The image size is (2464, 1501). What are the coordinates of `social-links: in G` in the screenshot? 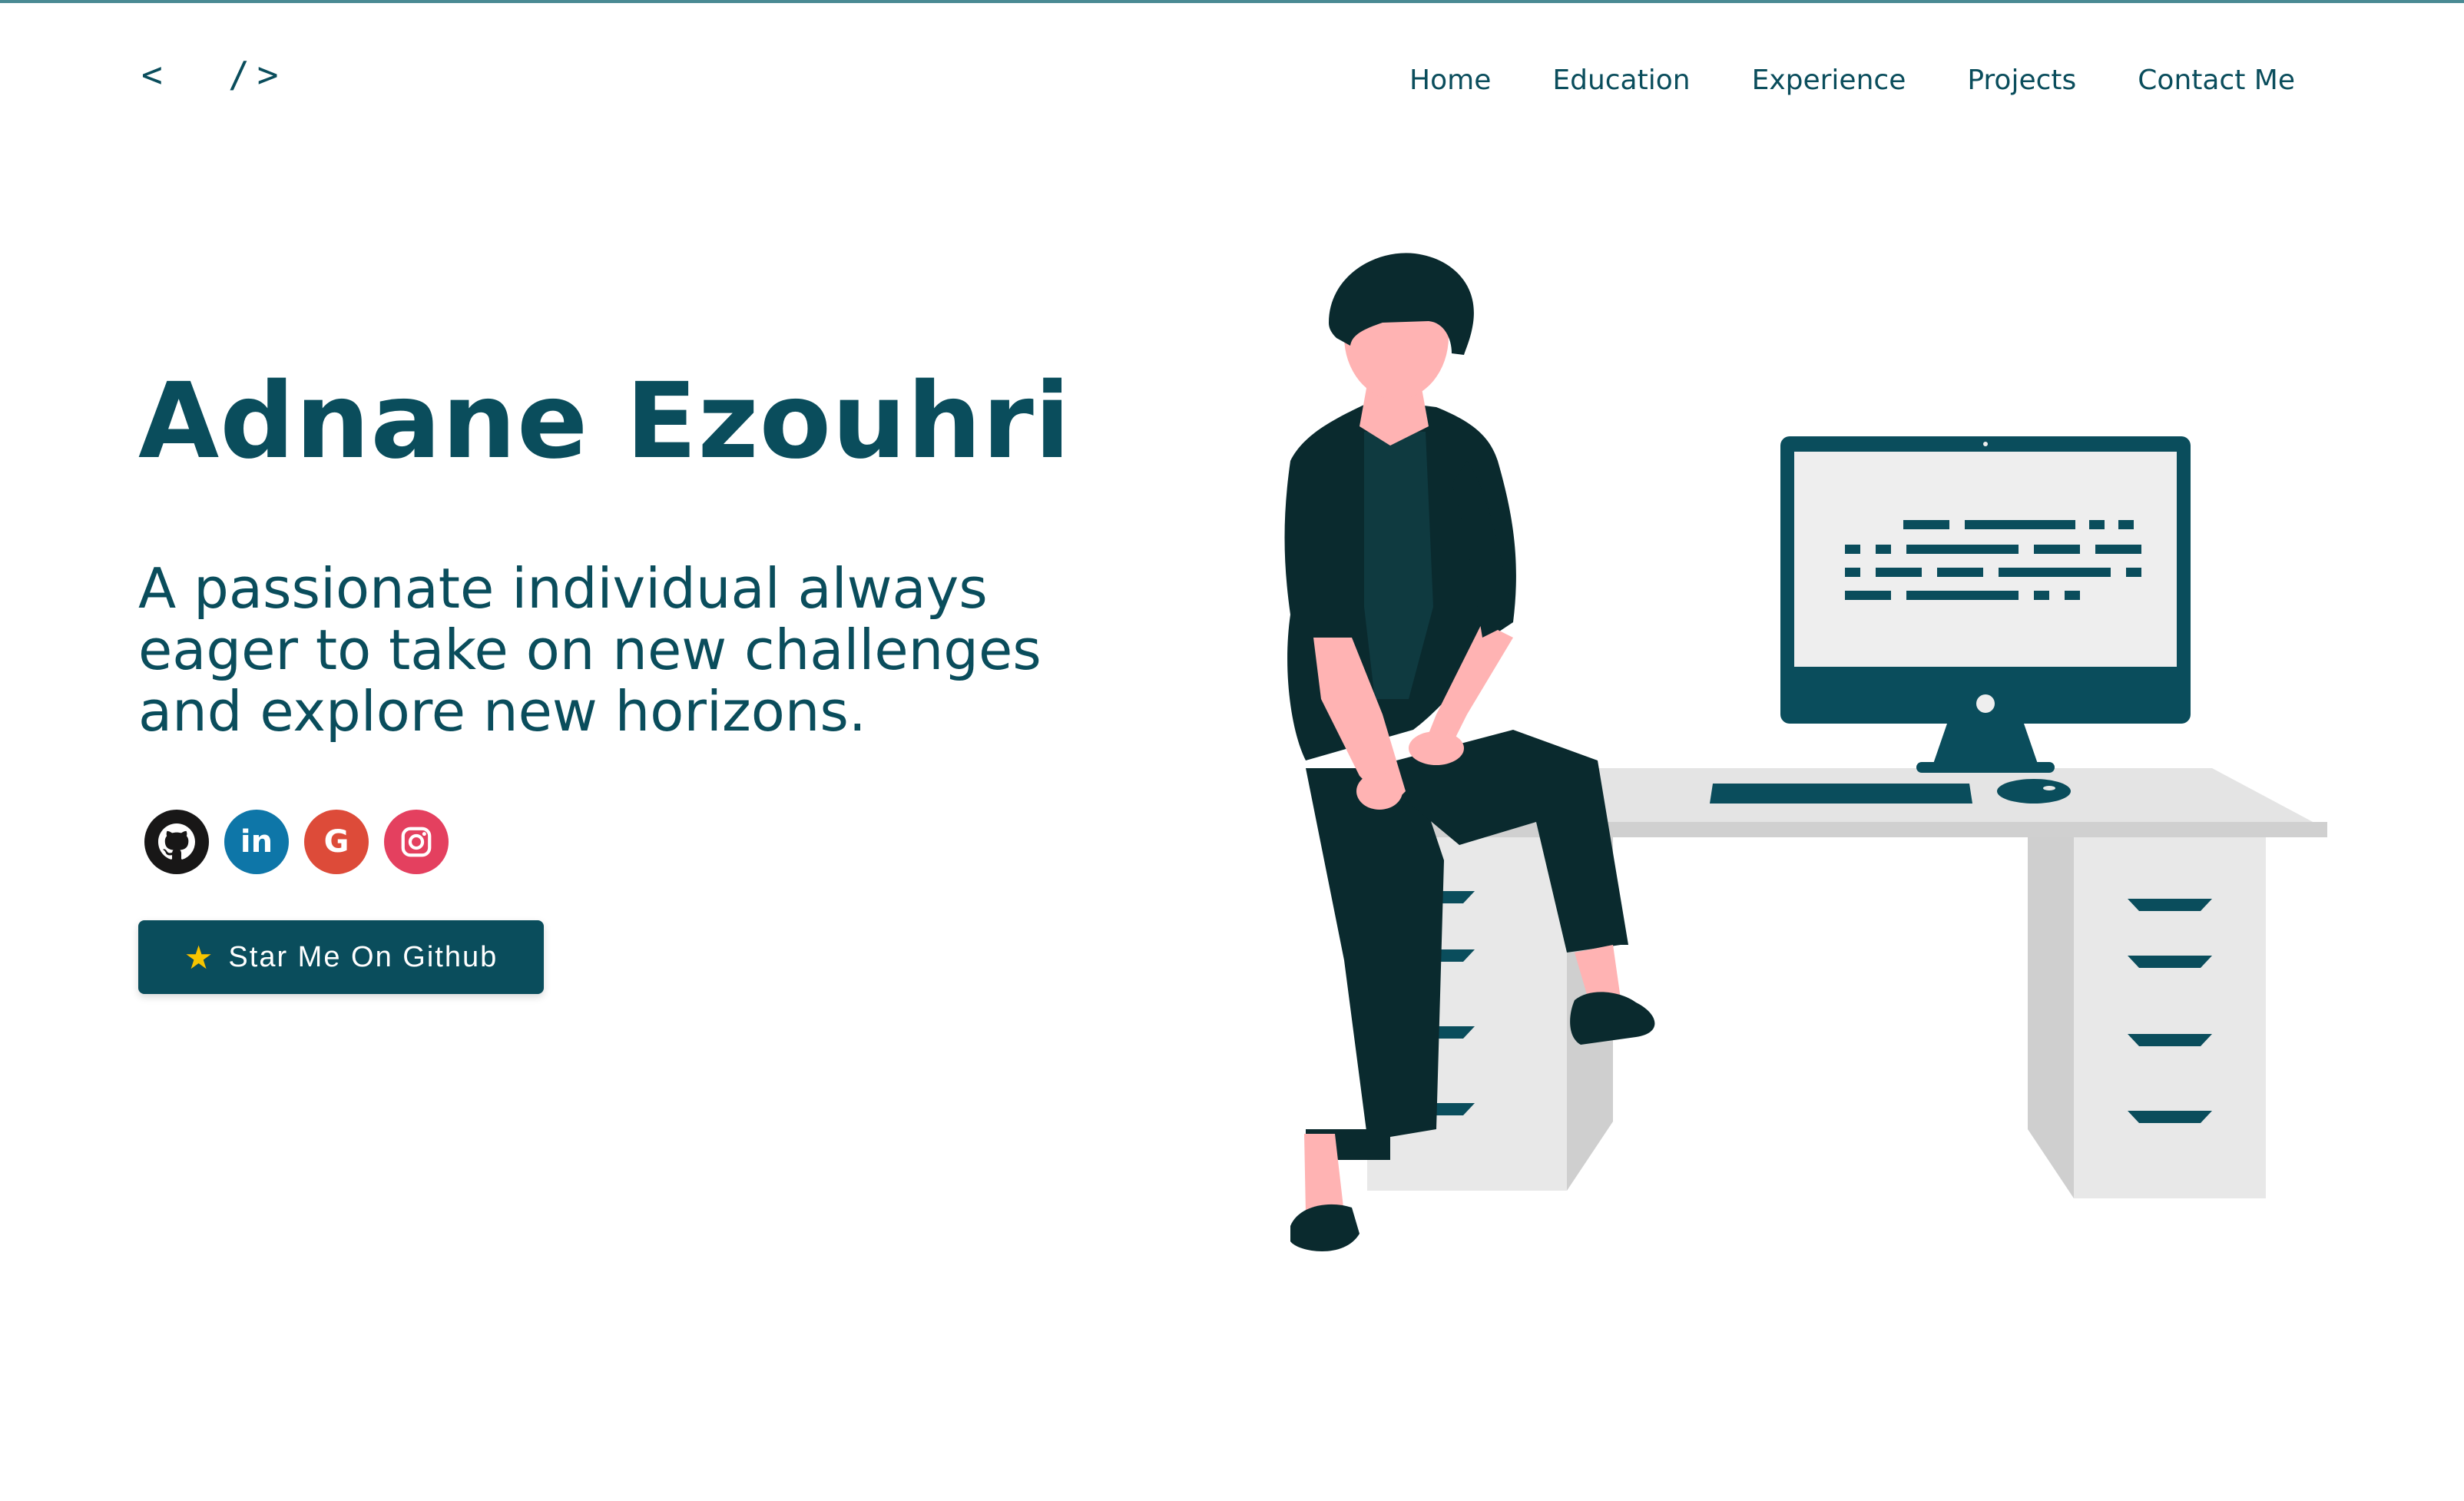 It's located at (296, 842).